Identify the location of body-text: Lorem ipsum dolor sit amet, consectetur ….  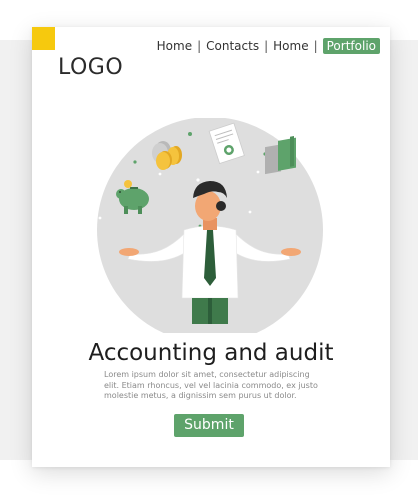
(211, 385).